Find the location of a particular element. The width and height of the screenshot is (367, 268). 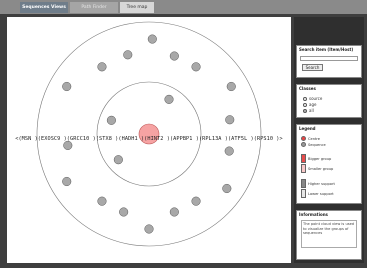

legend-label: Higher support is located at coordinates (321, 183).